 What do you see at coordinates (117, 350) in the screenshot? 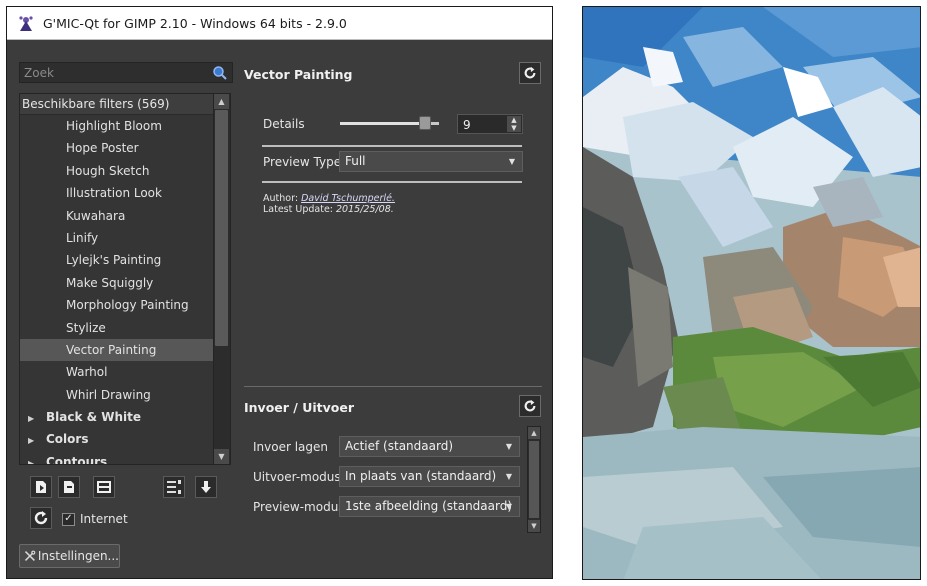
I see `filter-item: Vector Painting` at bounding box center [117, 350].